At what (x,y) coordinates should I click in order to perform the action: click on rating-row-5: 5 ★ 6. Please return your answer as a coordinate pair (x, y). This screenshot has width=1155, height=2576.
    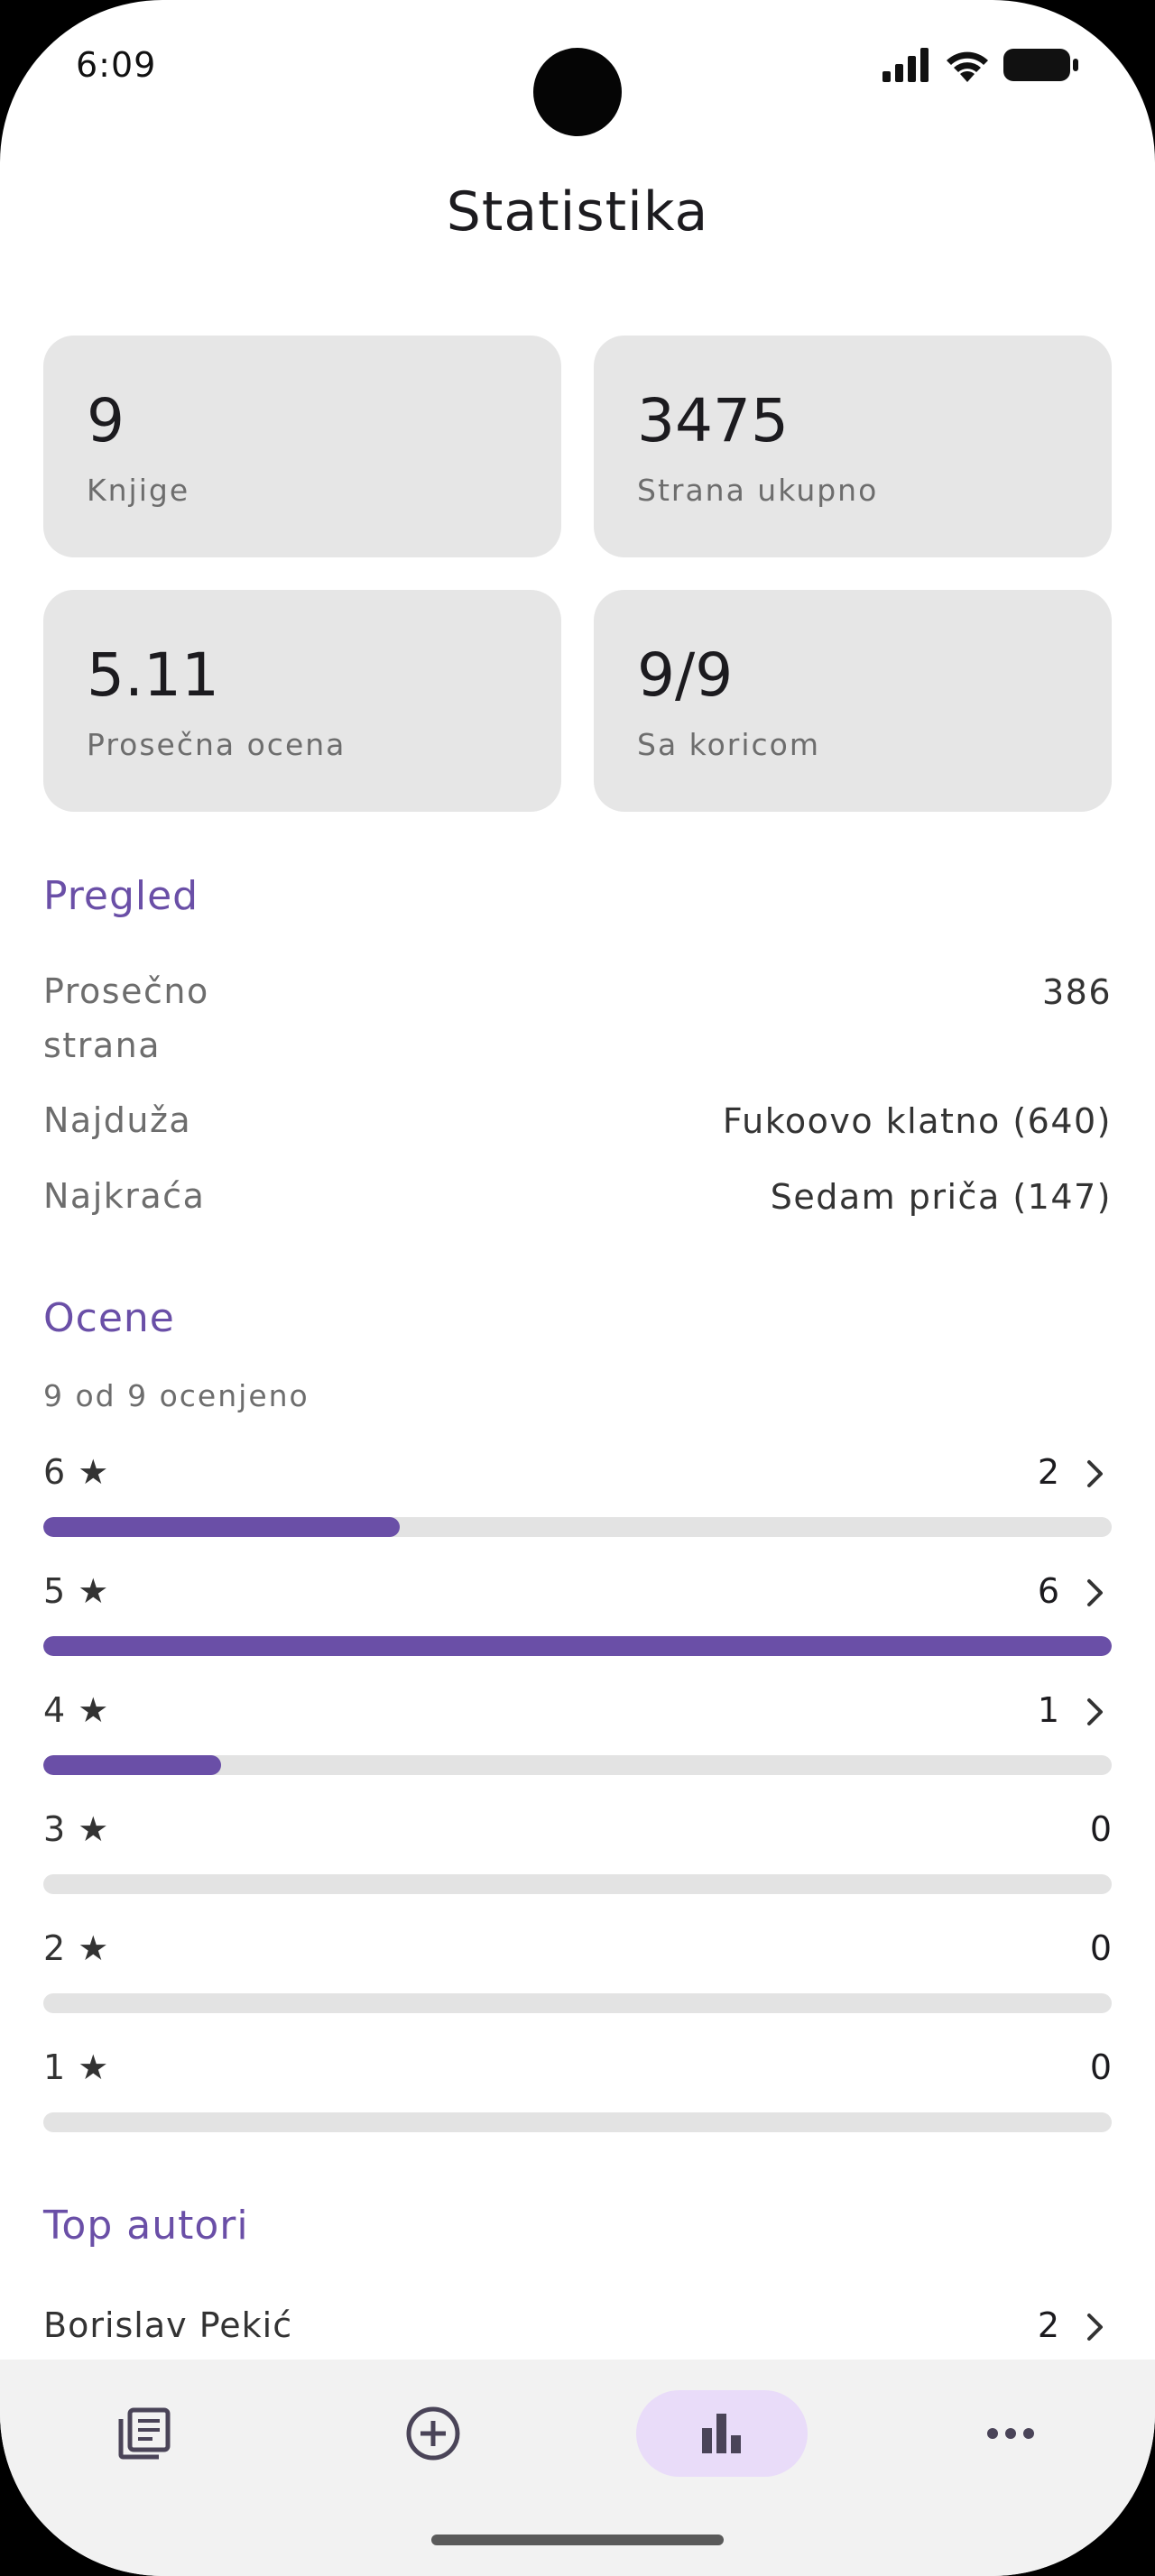
    Looking at the image, I should click on (577, 1616).